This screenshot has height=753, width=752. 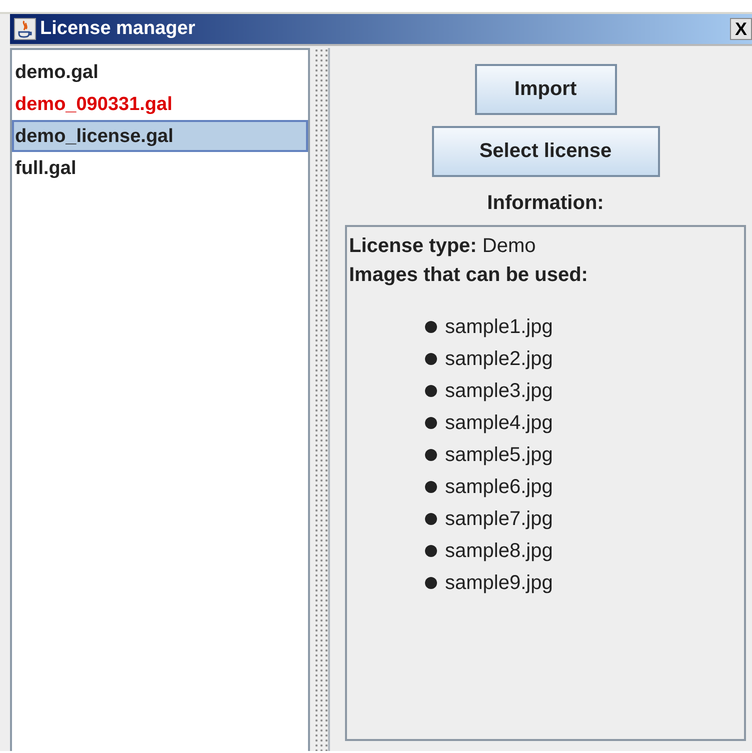 I want to click on split-handle, so click(x=322, y=399).